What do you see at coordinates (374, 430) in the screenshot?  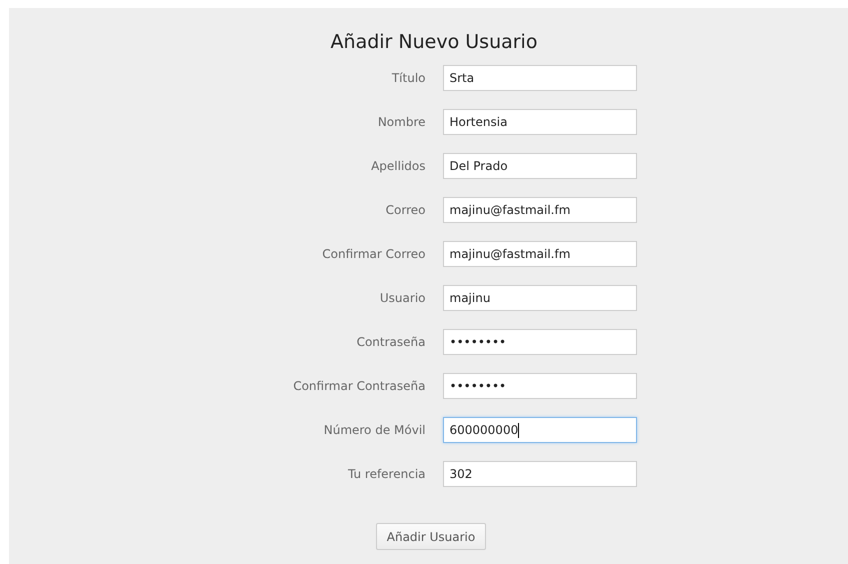 I see `field-label: Número de Móvil` at bounding box center [374, 430].